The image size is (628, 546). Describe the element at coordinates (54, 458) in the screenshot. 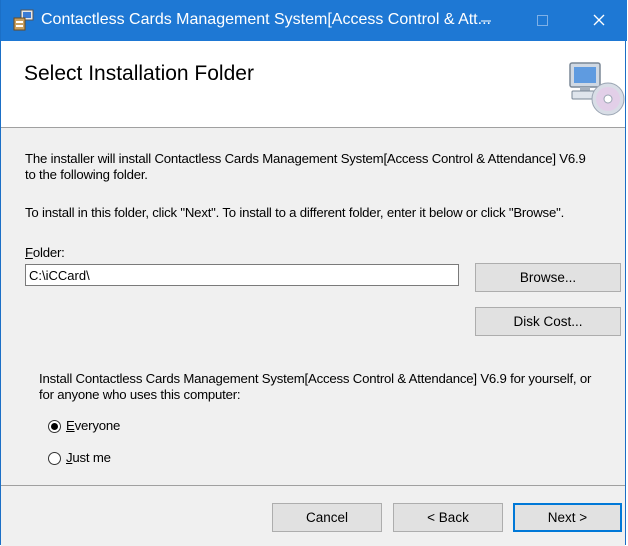

I see `radio-button-unselected` at that location.